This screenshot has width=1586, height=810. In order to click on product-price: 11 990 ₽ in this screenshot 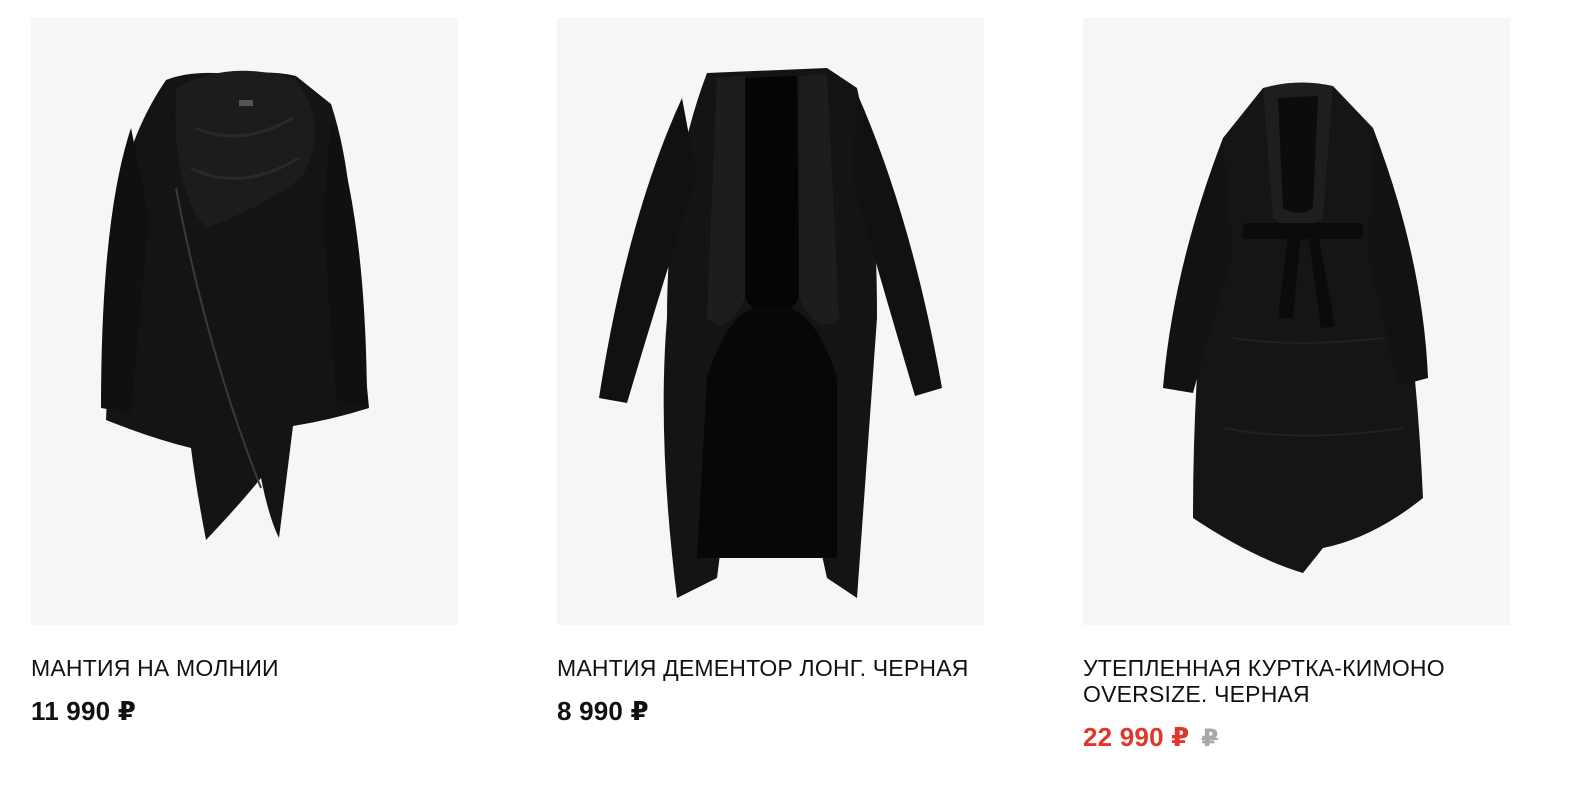, I will do `click(84, 711)`.